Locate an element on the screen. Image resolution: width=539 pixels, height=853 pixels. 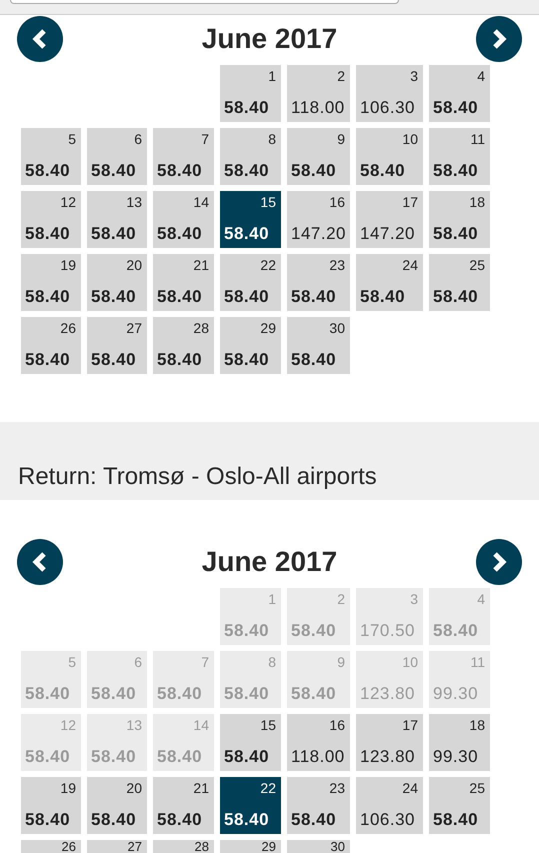
day-cell: 5 58.40 is located at coordinates (51, 156).